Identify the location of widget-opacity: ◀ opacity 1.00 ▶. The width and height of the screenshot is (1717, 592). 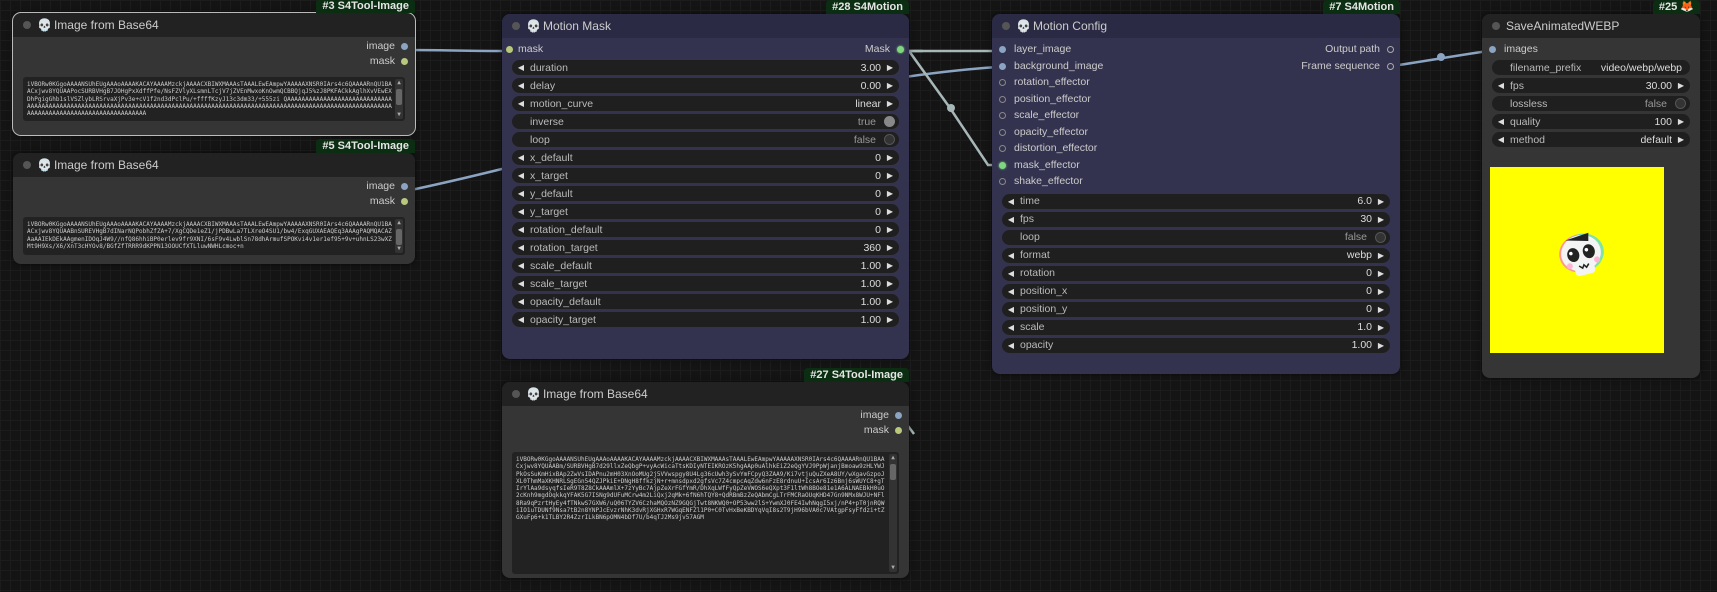
(1196, 345).